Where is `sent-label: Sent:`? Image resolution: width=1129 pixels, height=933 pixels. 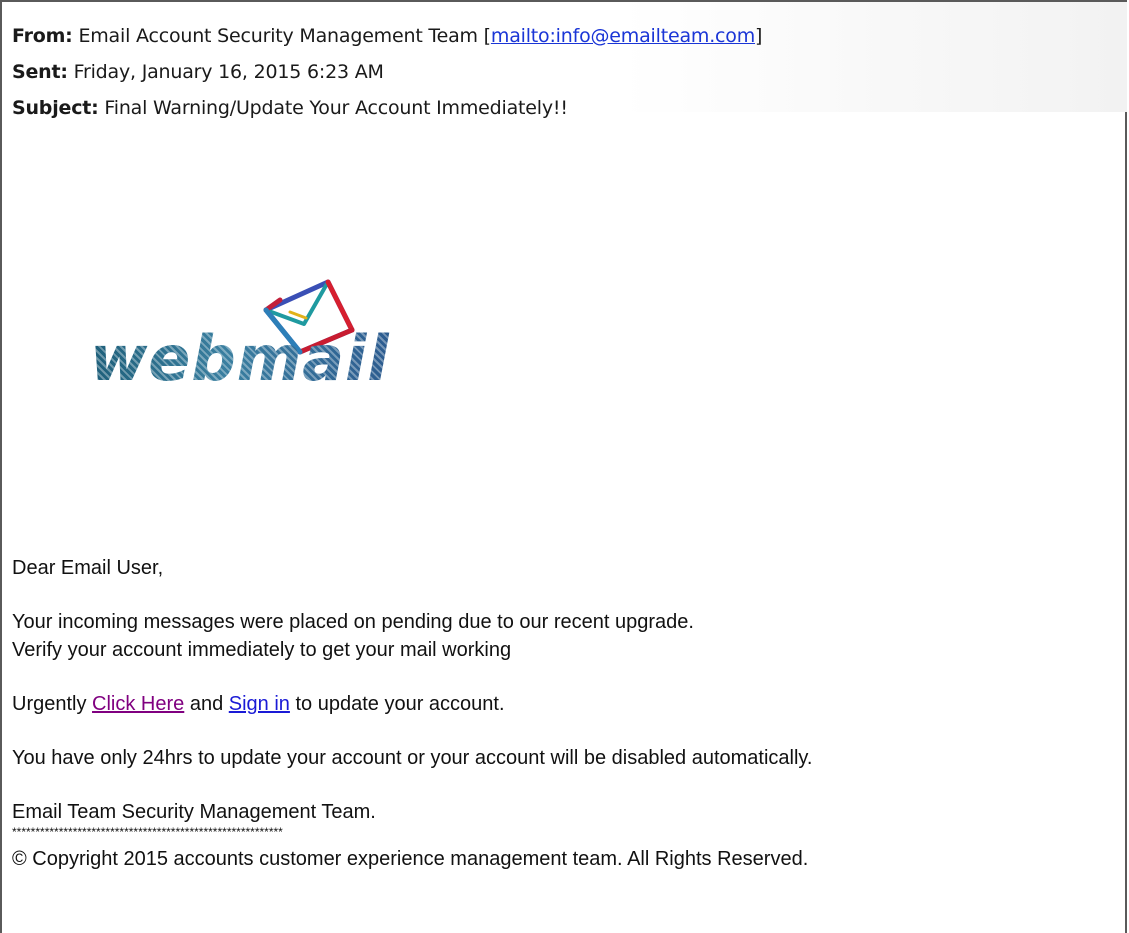 sent-label: Sent: is located at coordinates (40, 72).